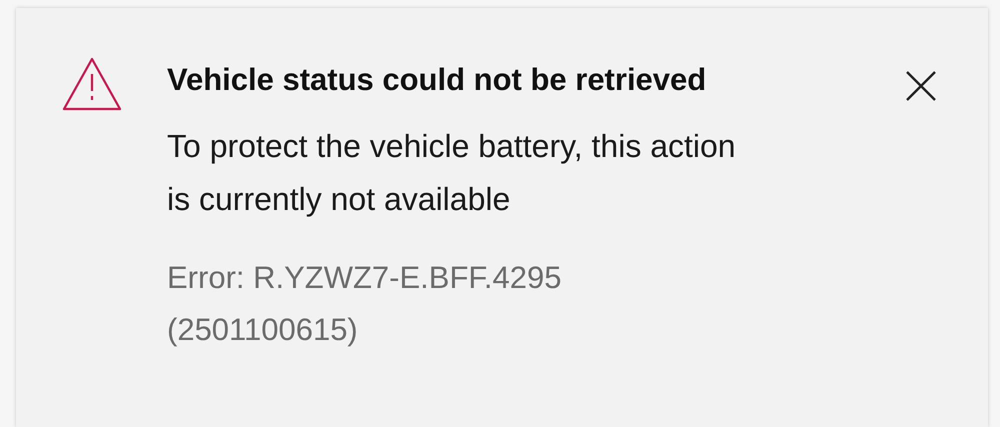 The height and width of the screenshot is (427, 1000). What do you see at coordinates (364, 278) in the screenshot?
I see `error-code: Error: R.YZWZ7-E.BFF.4295` at bounding box center [364, 278].